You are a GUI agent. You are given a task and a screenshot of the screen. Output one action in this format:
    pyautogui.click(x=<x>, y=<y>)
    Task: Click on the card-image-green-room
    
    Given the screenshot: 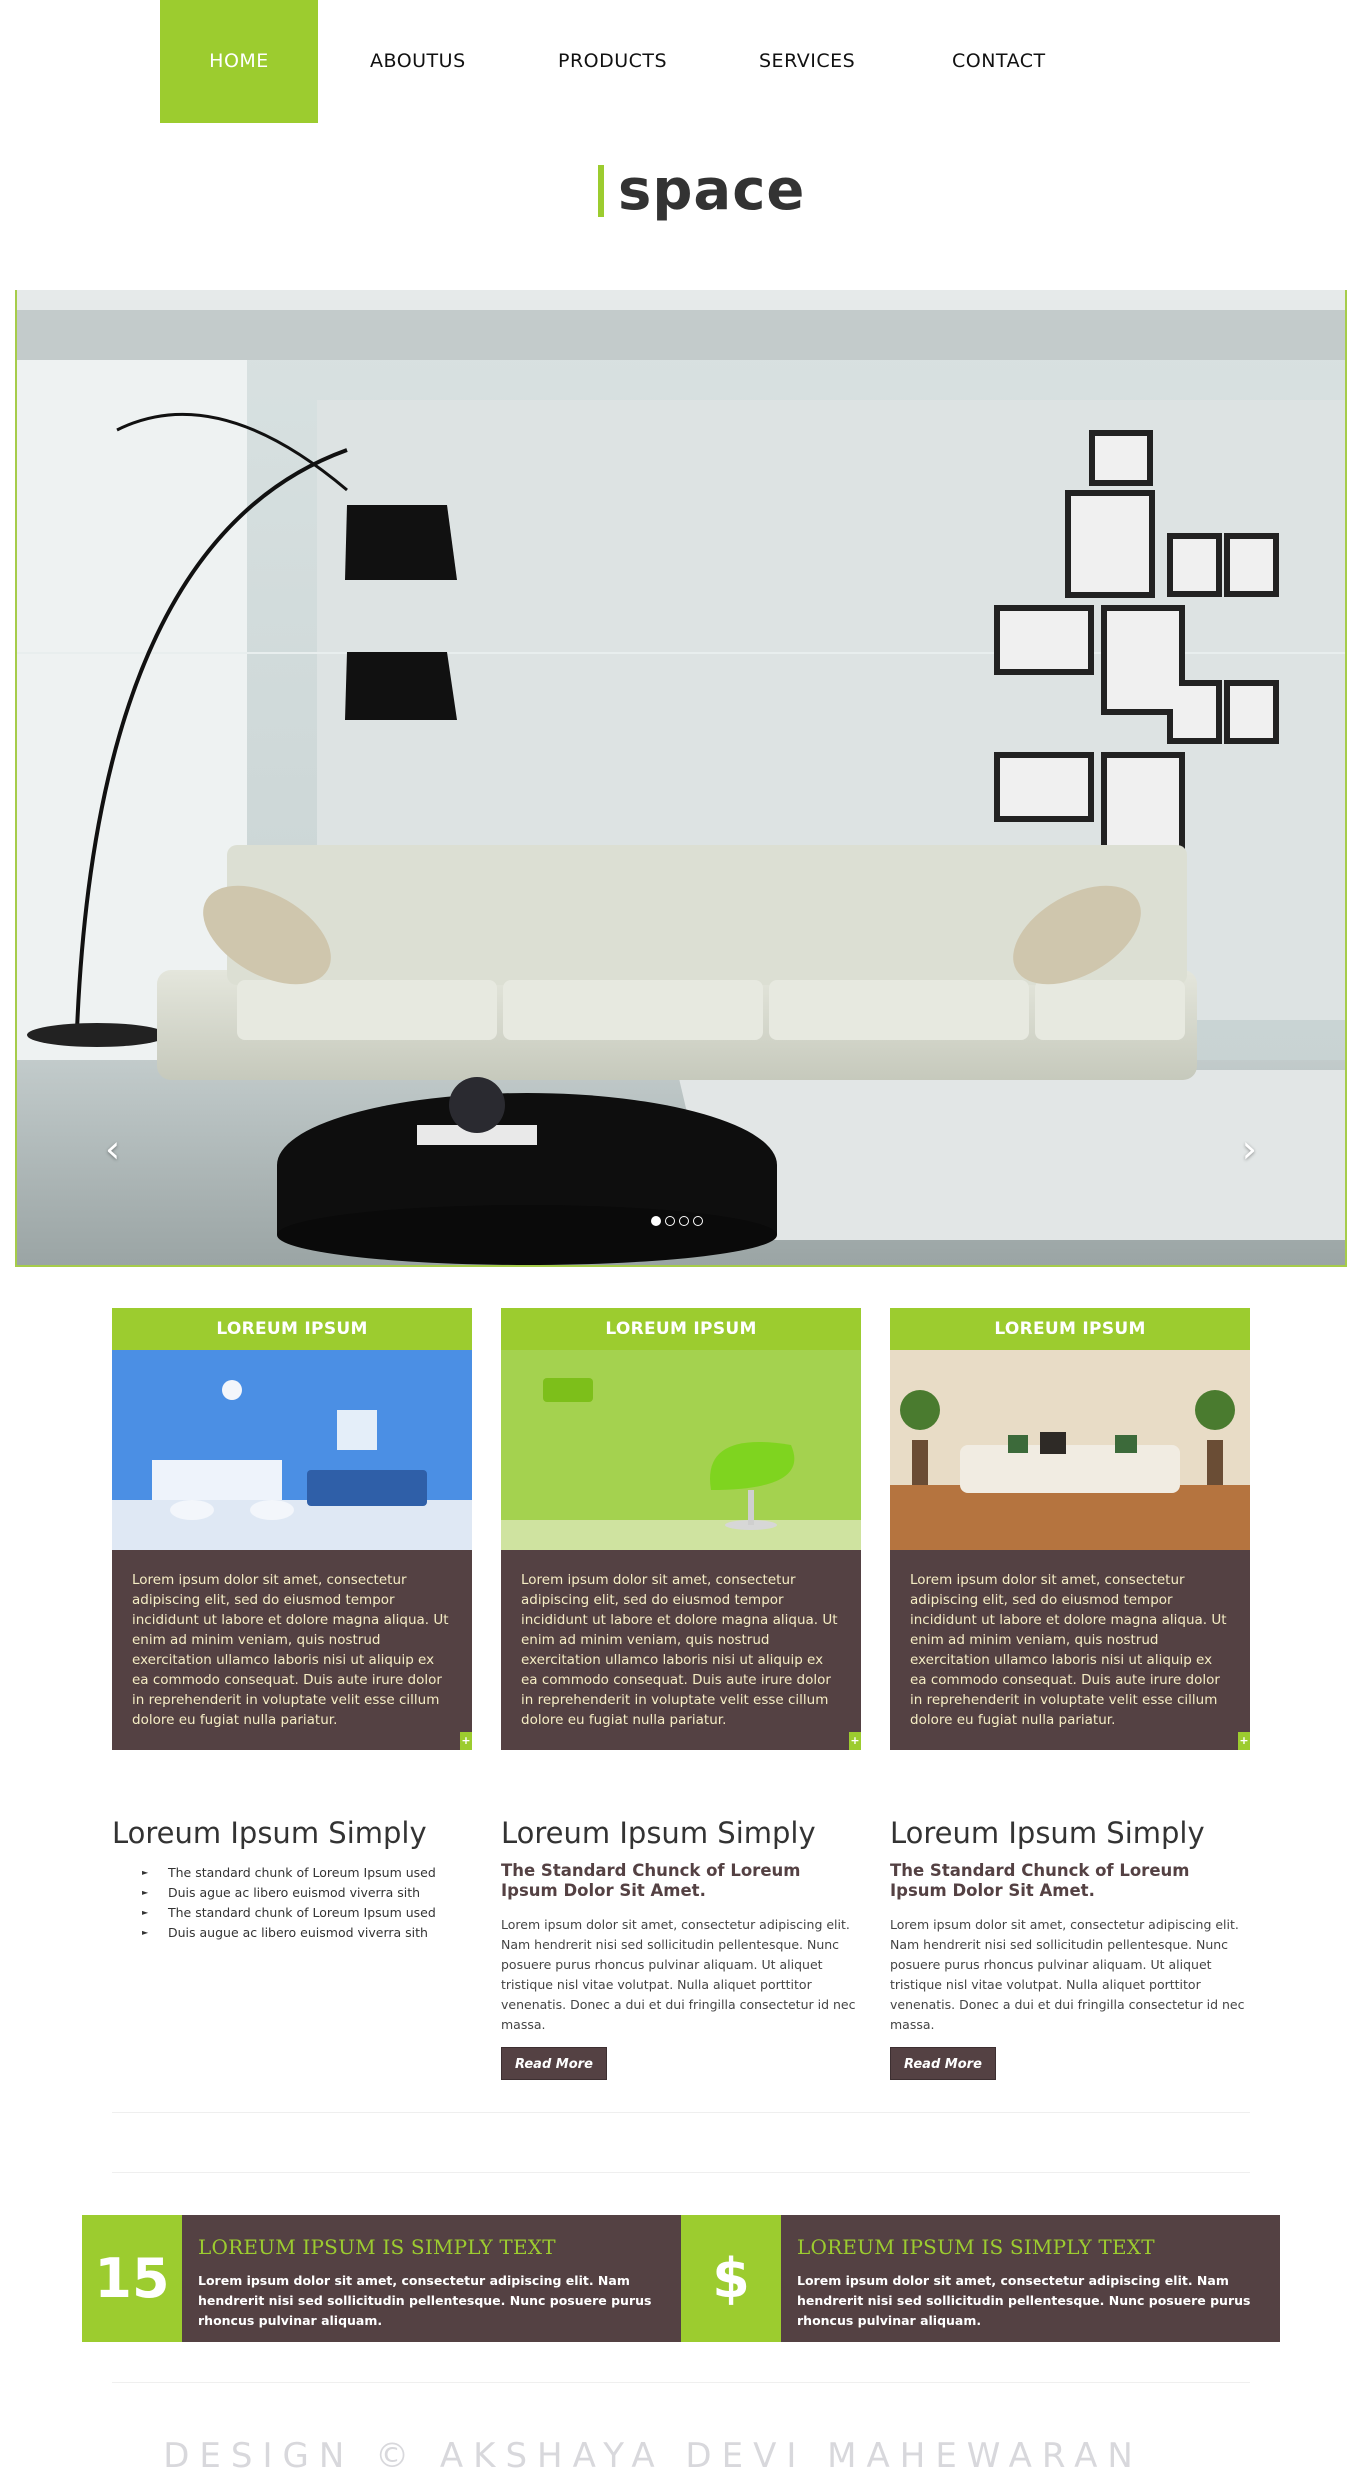 What is the action you would take?
    pyautogui.click(x=681, y=1450)
    